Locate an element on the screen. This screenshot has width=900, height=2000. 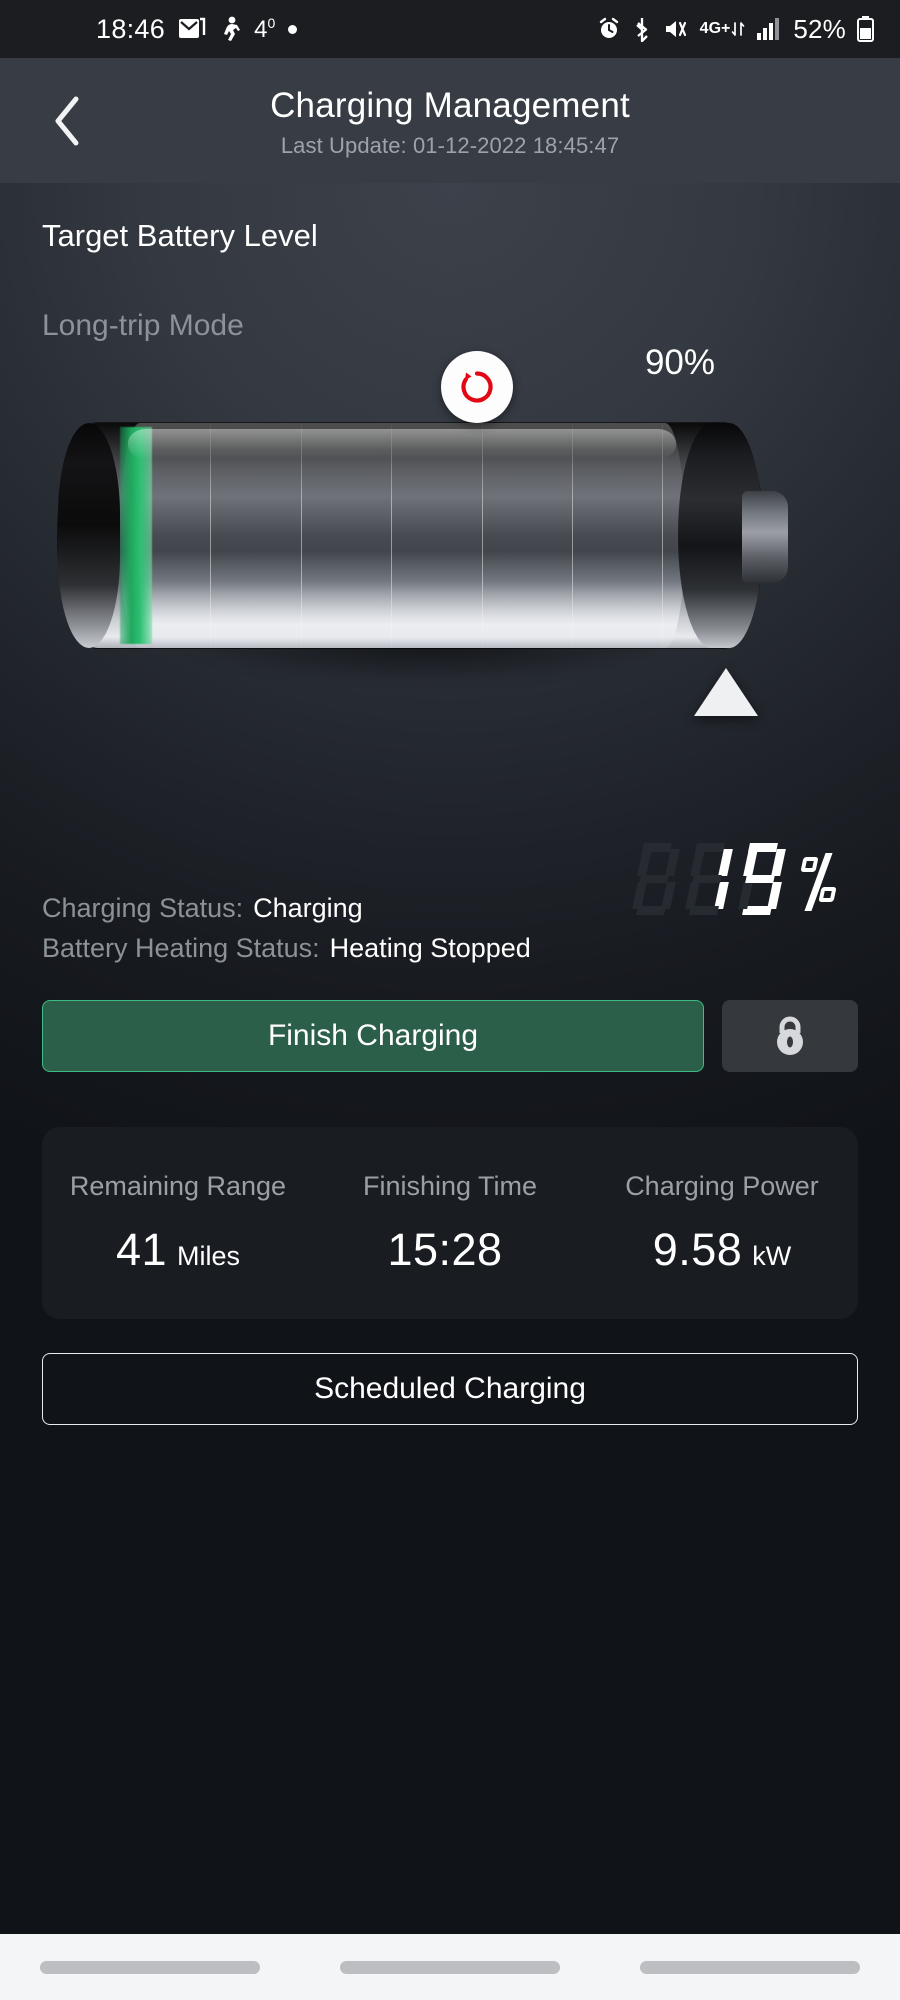
seg-digit-tens is located at coordinates (709, 879).